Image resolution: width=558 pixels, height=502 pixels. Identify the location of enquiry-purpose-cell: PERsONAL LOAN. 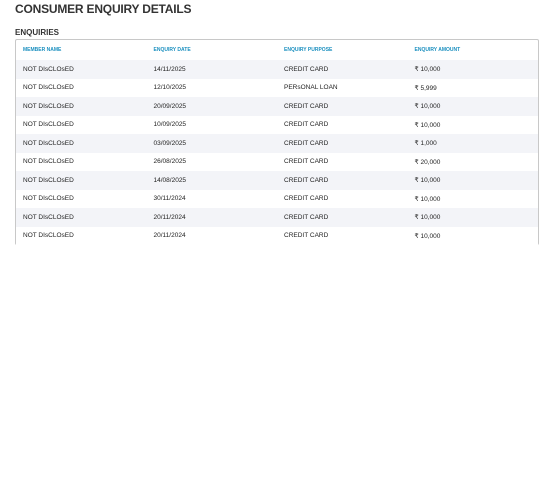
(342, 87).